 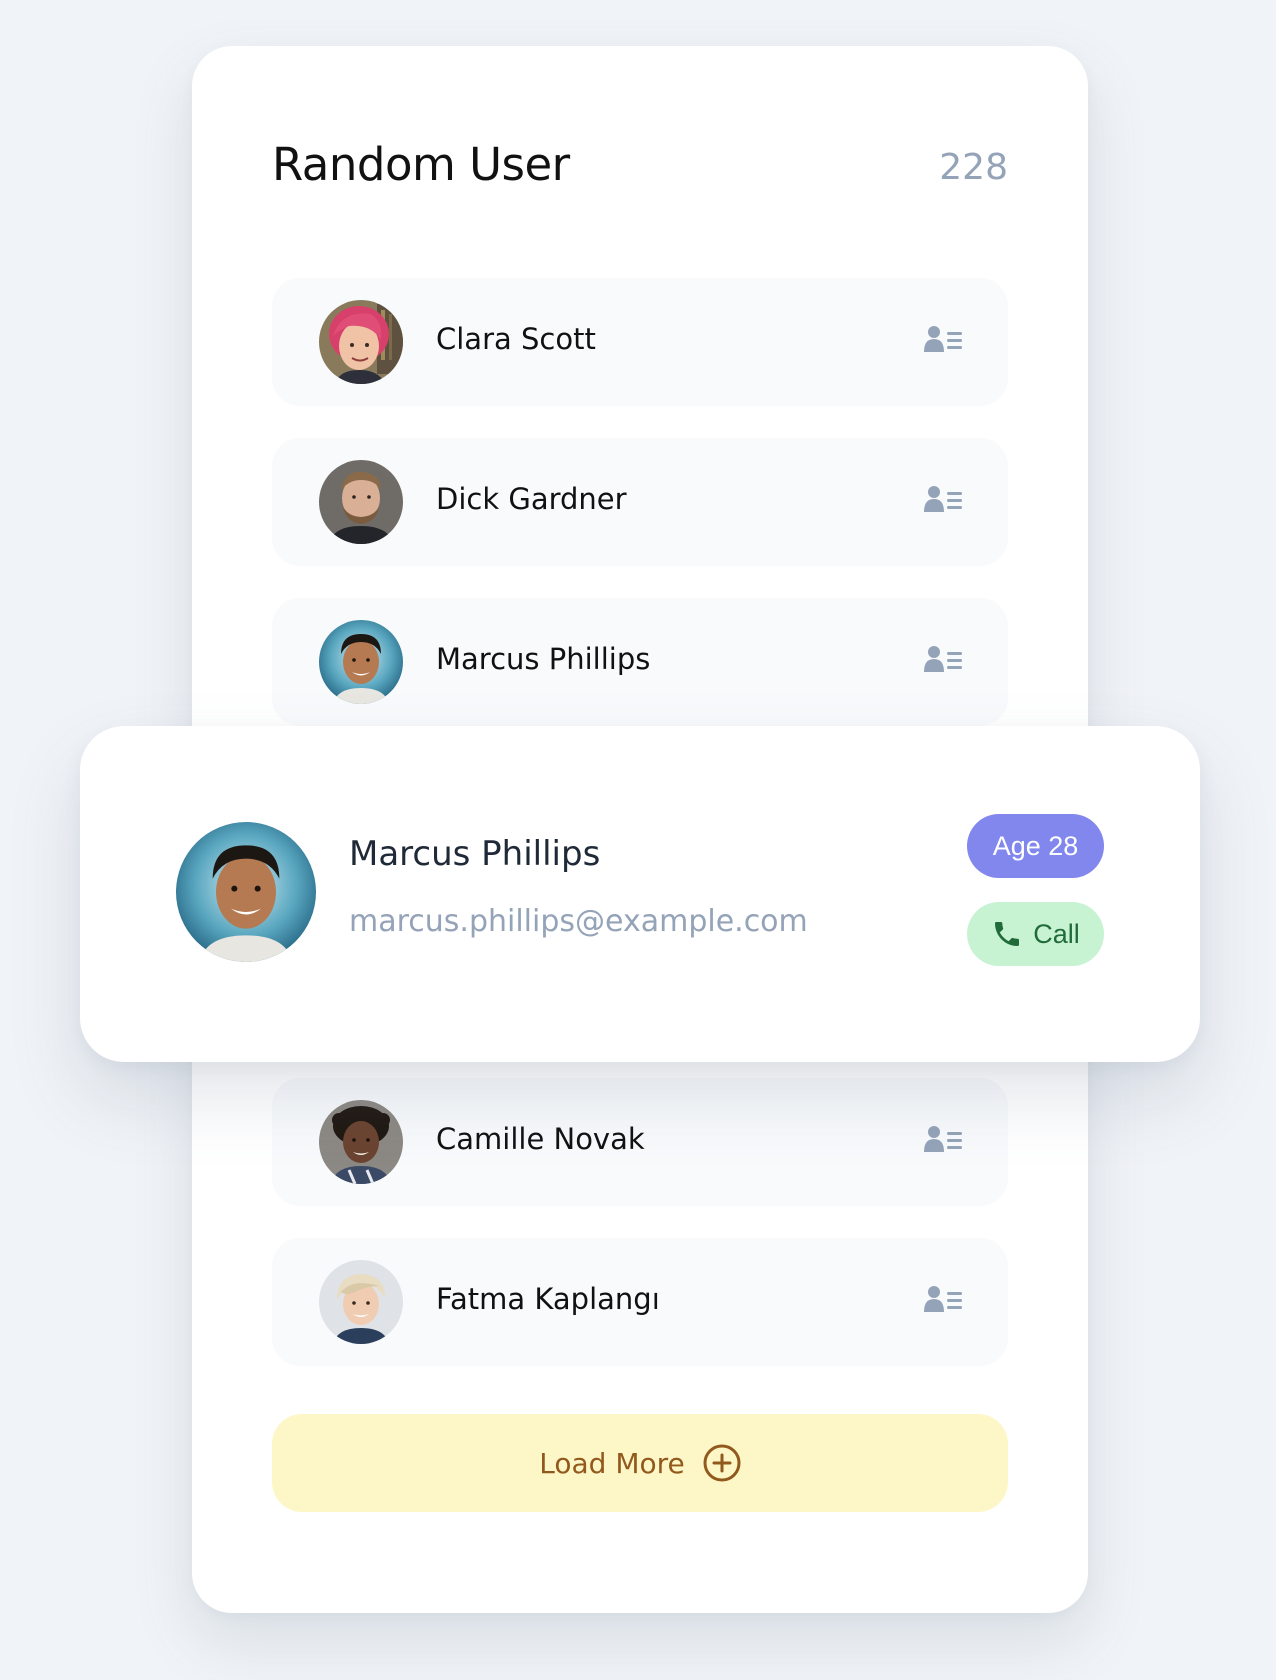 I want to click on user-name: Marcus Phillips, so click(x=543, y=659).